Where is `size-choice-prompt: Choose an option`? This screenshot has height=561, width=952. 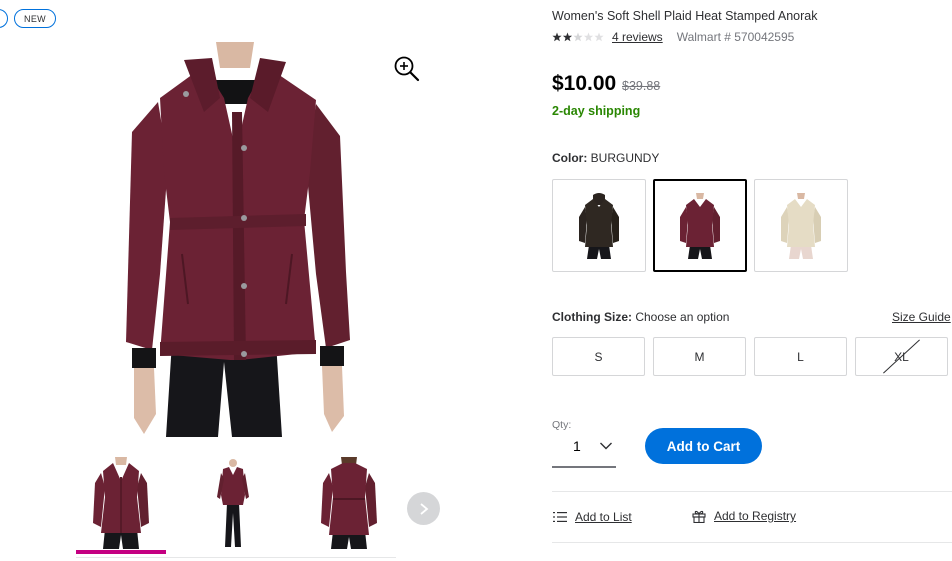
size-choice-prompt: Choose an option is located at coordinates (682, 317).